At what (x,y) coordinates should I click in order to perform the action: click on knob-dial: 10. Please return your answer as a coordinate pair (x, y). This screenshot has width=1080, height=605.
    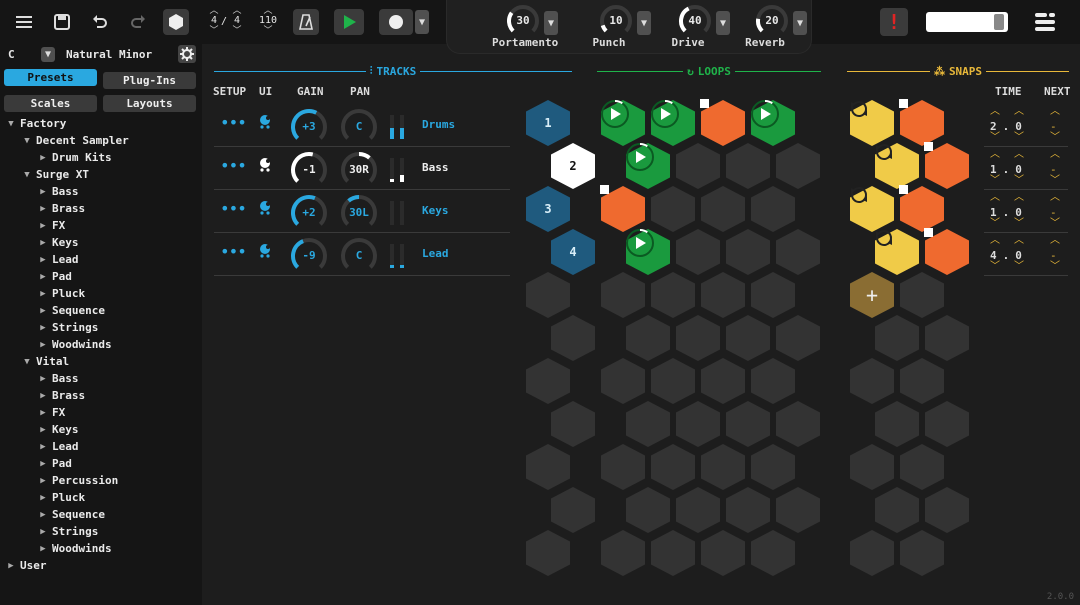
    Looking at the image, I should click on (616, 21).